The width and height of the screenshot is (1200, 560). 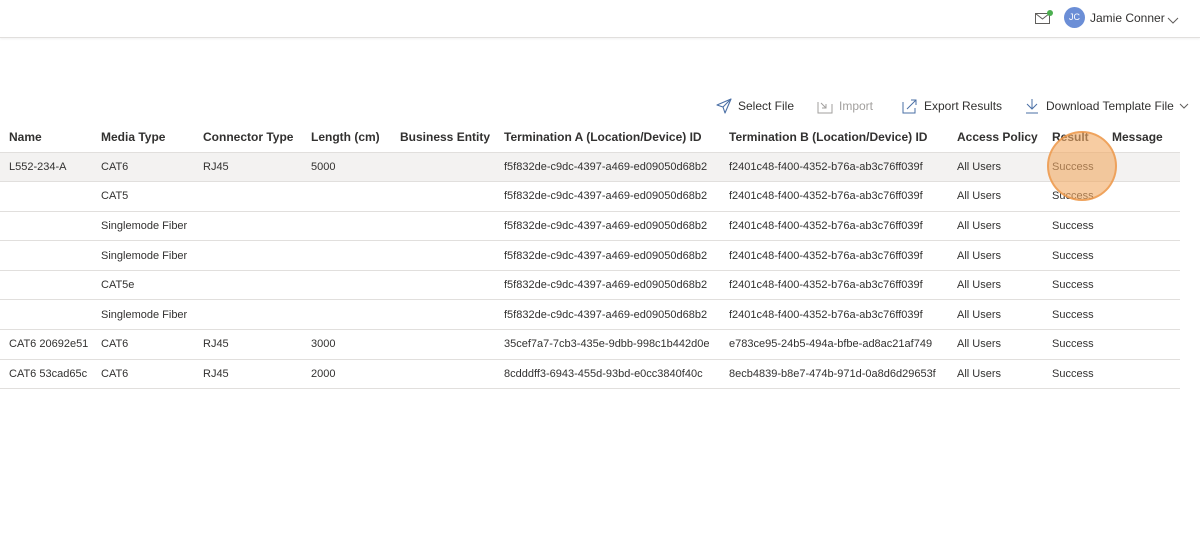 I want to click on column-header-name: Name, so click(x=46, y=138).